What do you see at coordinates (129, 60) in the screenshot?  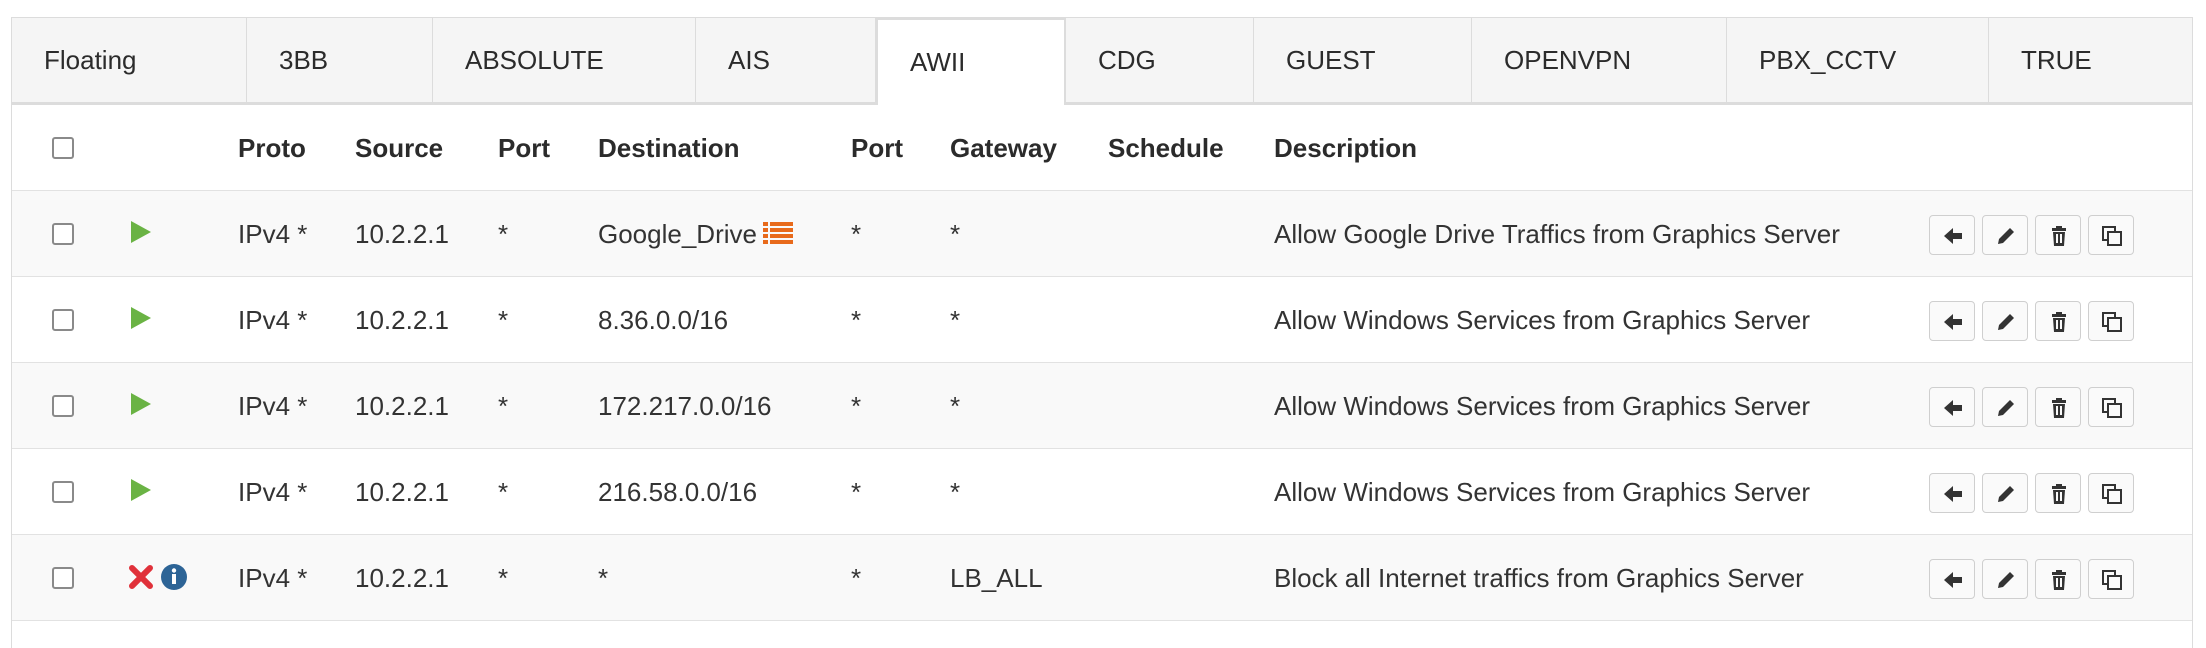 I see `tab-floating: Floating` at bounding box center [129, 60].